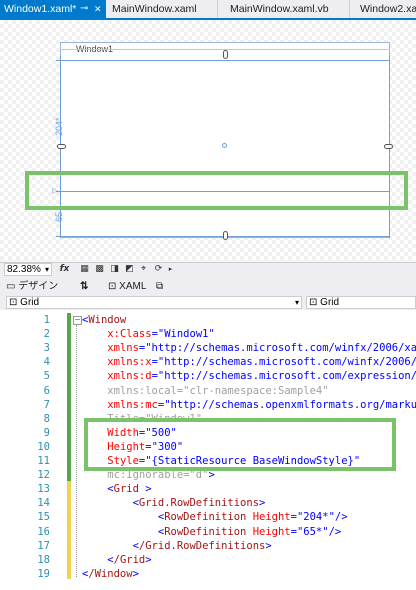  What do you see at coordinates (76, 451) in the screenshot?
I see `outline-guide` at bounding box center [76, 451].